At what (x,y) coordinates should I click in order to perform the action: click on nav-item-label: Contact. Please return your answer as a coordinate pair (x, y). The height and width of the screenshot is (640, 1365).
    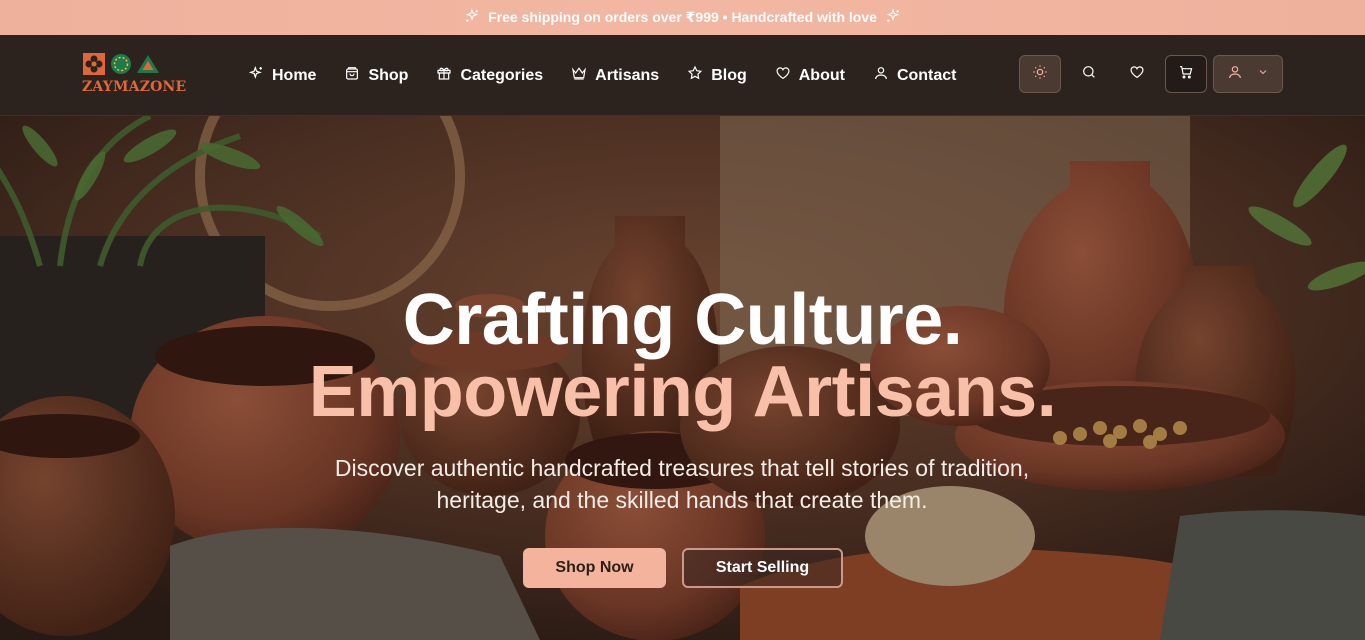
    Looking at the image, I should click on (926, 75).